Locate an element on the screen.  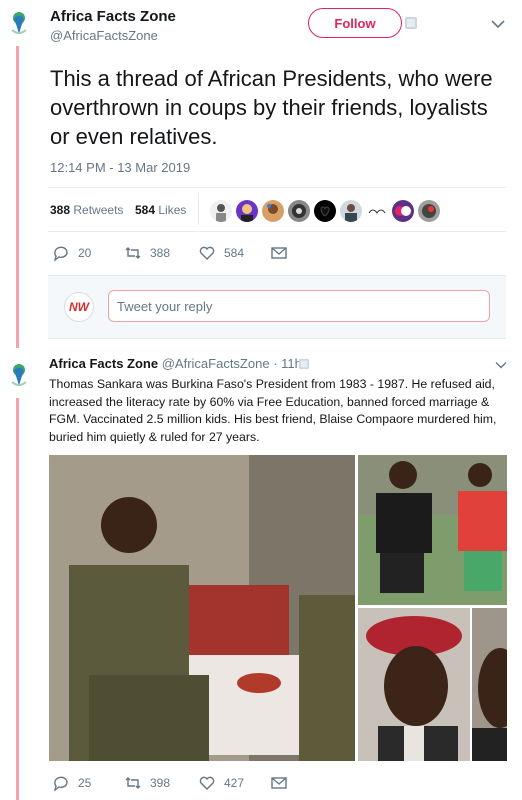
reply-action: 20 is located at coordinates (71, 253).